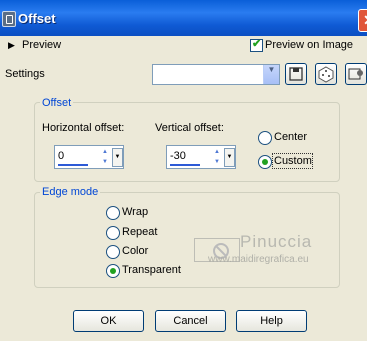 The width and height of the screenshot is (367, 341). I want to click on help-label: Help, so click(271, 321).